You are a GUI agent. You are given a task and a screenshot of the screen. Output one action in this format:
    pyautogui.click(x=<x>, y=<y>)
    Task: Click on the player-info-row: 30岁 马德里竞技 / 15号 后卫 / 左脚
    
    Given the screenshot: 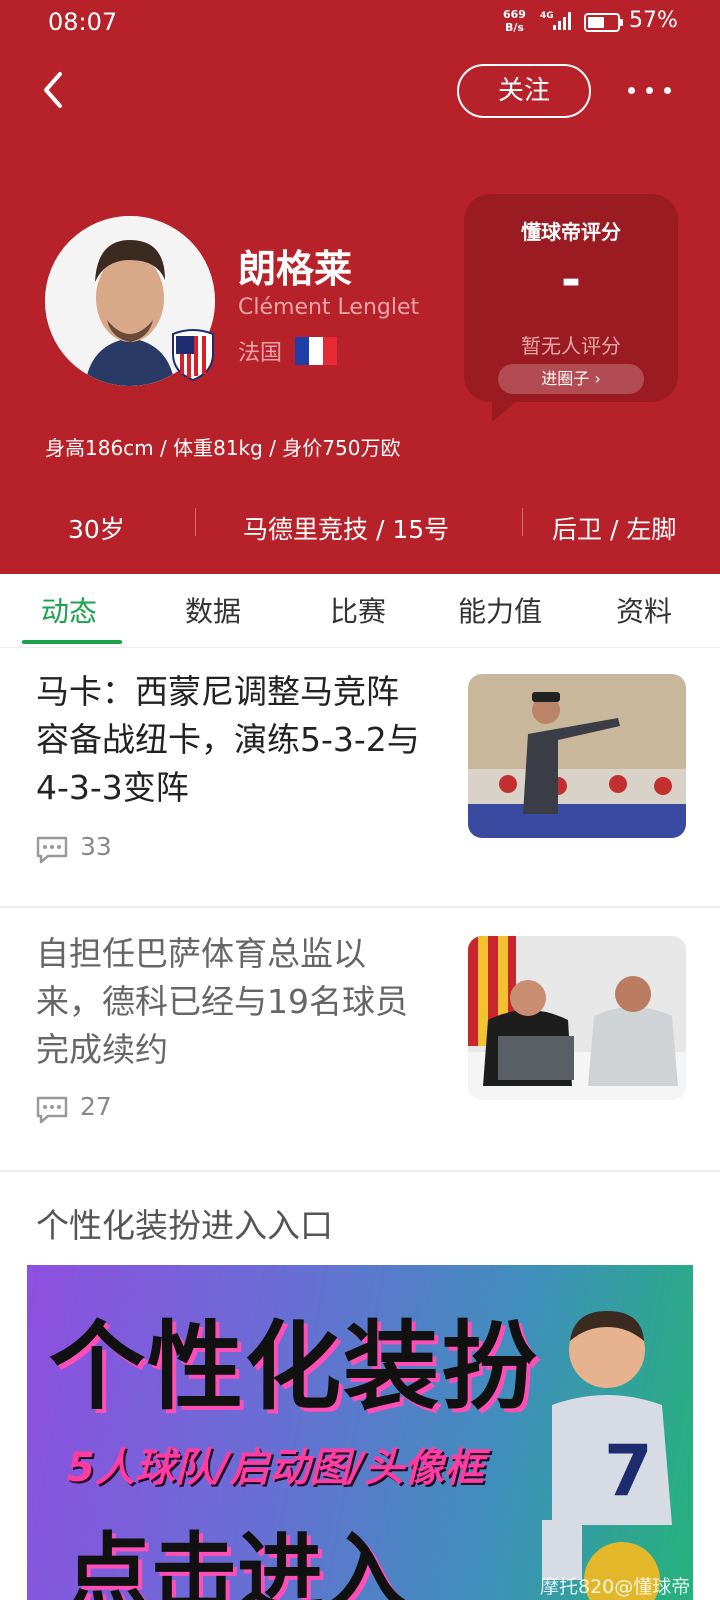 What is the action you would take?
    pyautogui.click(x=360, y=530)
    